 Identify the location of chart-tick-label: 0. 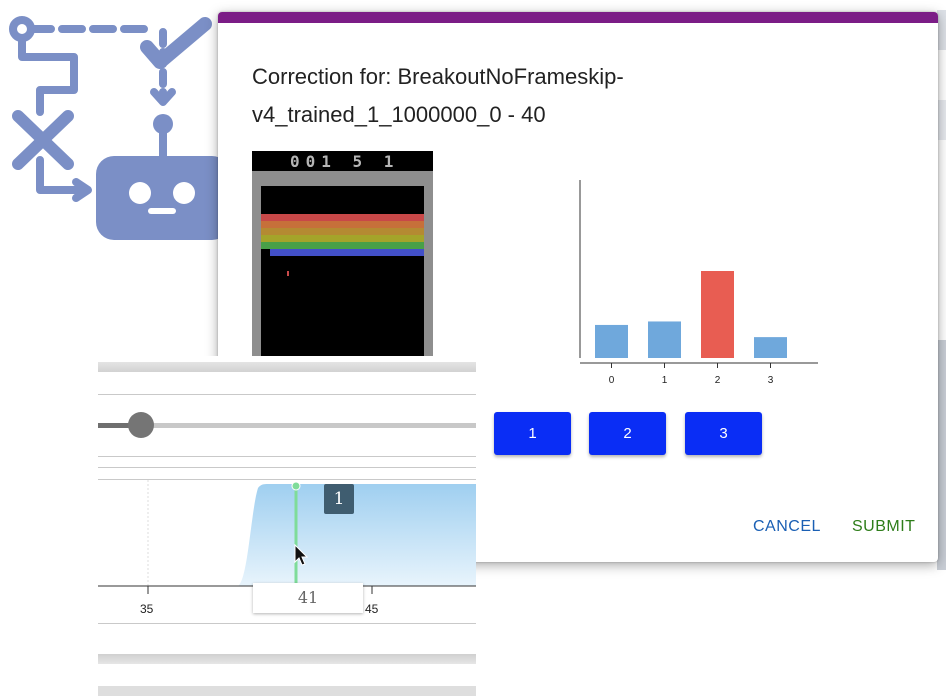
(612, 380).